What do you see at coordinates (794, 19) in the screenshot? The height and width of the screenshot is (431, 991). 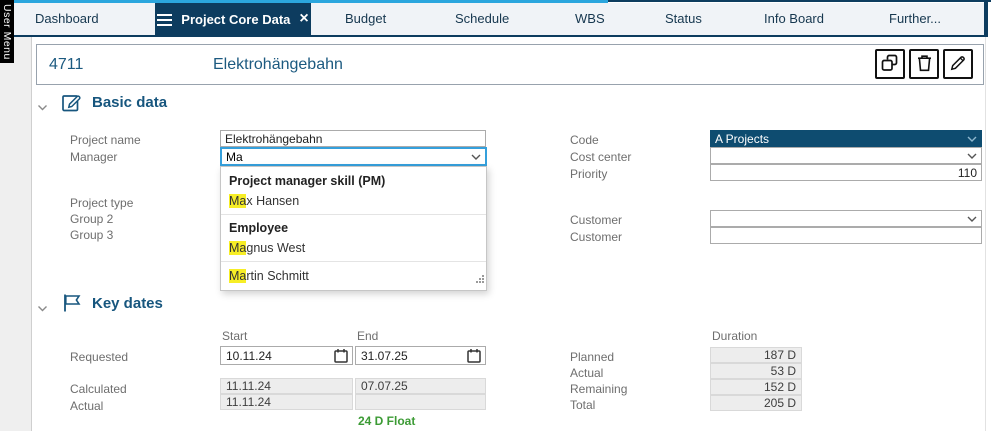 I see `tab-info-board: Info Board` at bounding box center [794, 19].